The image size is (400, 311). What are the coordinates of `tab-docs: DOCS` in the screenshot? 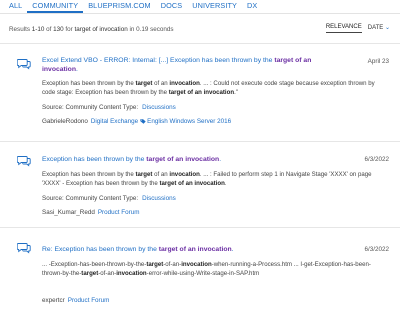 It's located at (171, 7).